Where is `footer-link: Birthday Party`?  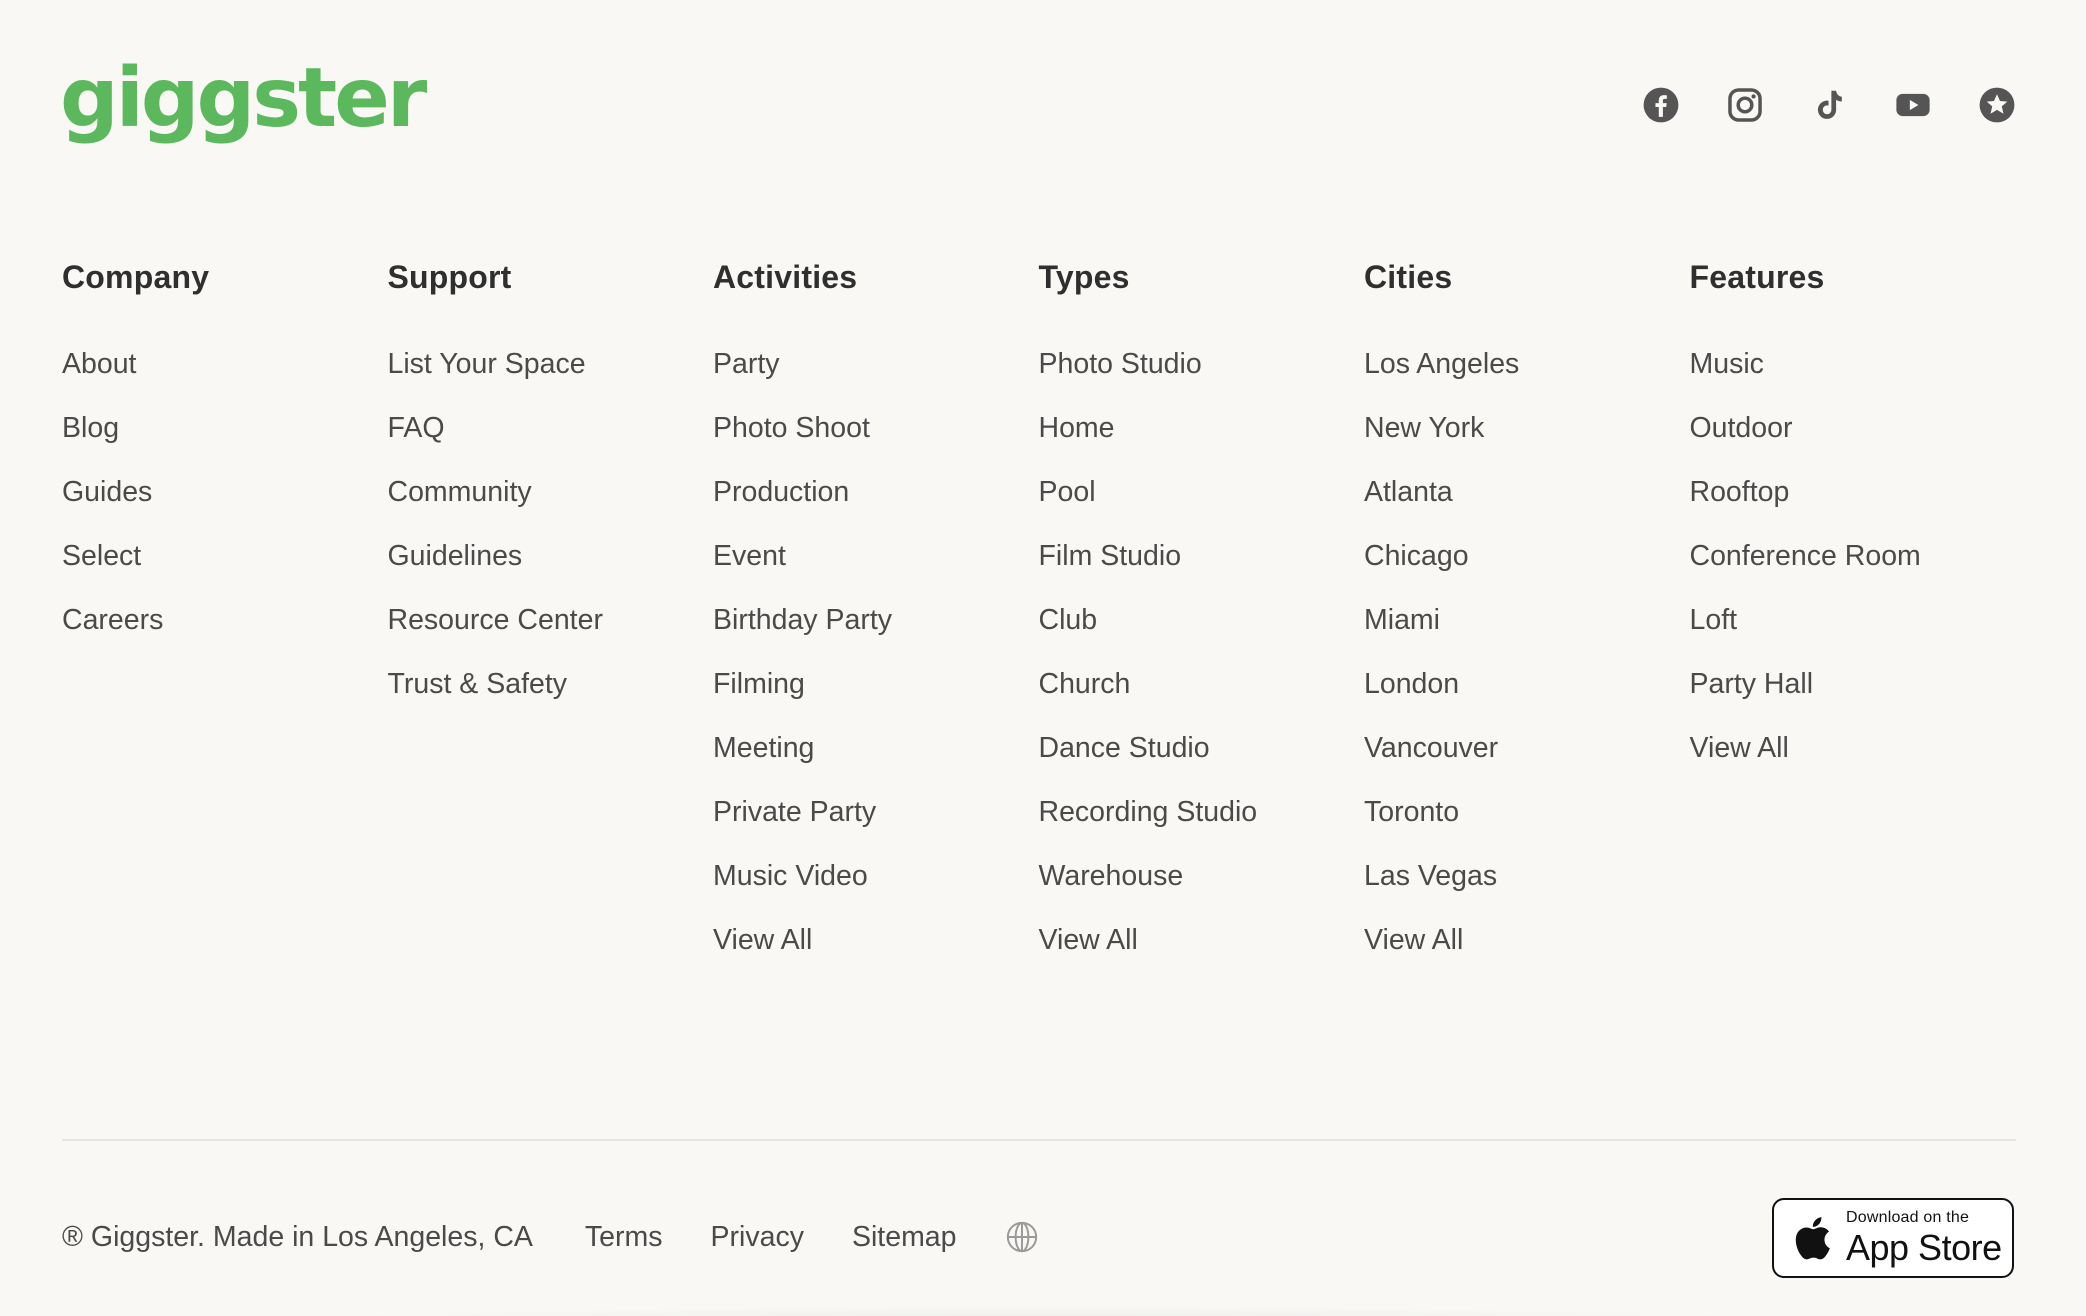 footer-link: Birthday Party is located at coordinates (876, 620).